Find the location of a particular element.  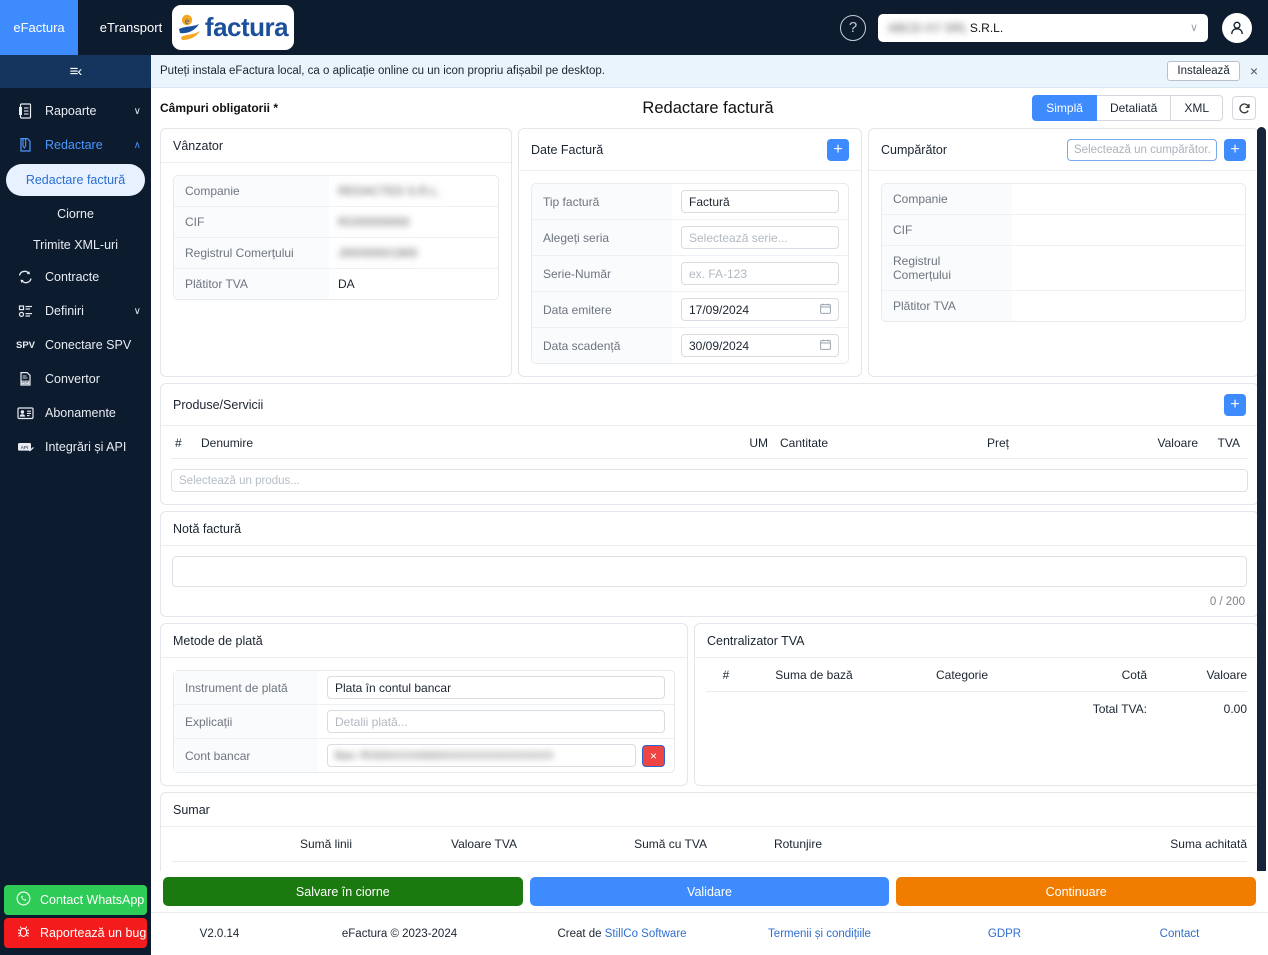

invoice-seria-input is located at coordinates (760, 237).